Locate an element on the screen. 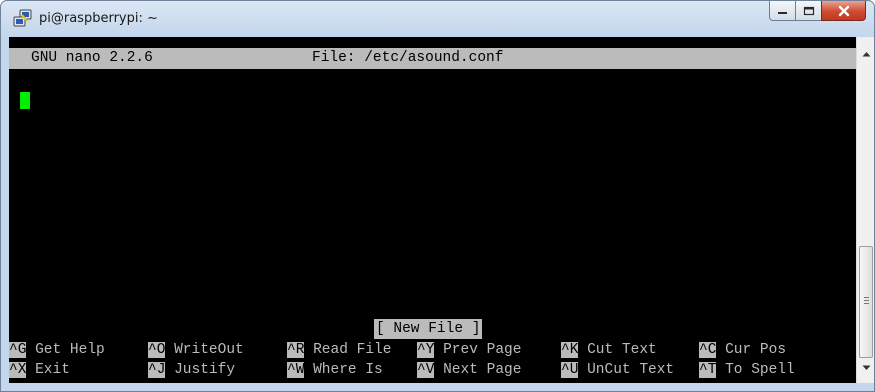 The height and width of the screenshot is (392, 875). scroll-up-button is located at coordinates (865, 53).